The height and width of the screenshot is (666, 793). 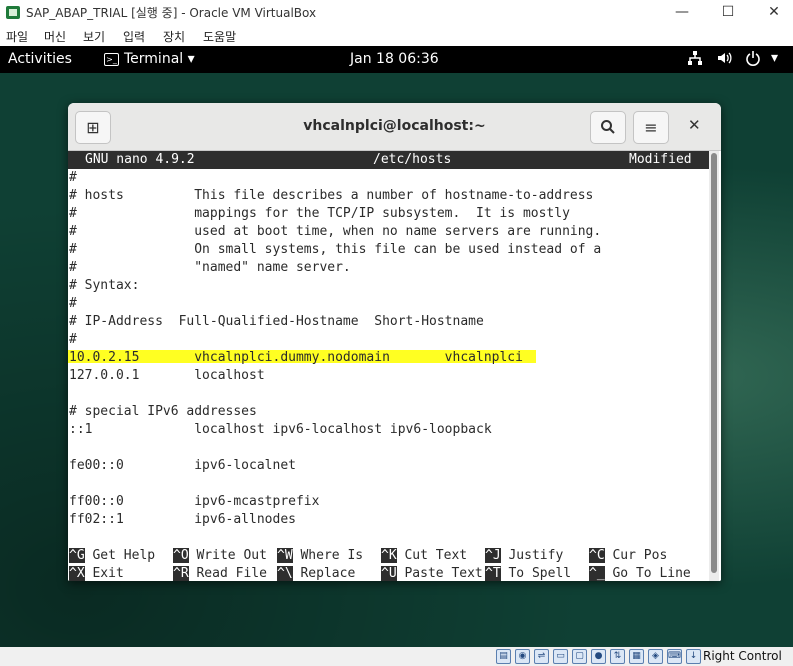 What do you see at coordinates (597, 555) in the screenshot?
I see `shortcut-key: ^C` at bounding box center [597, 555].